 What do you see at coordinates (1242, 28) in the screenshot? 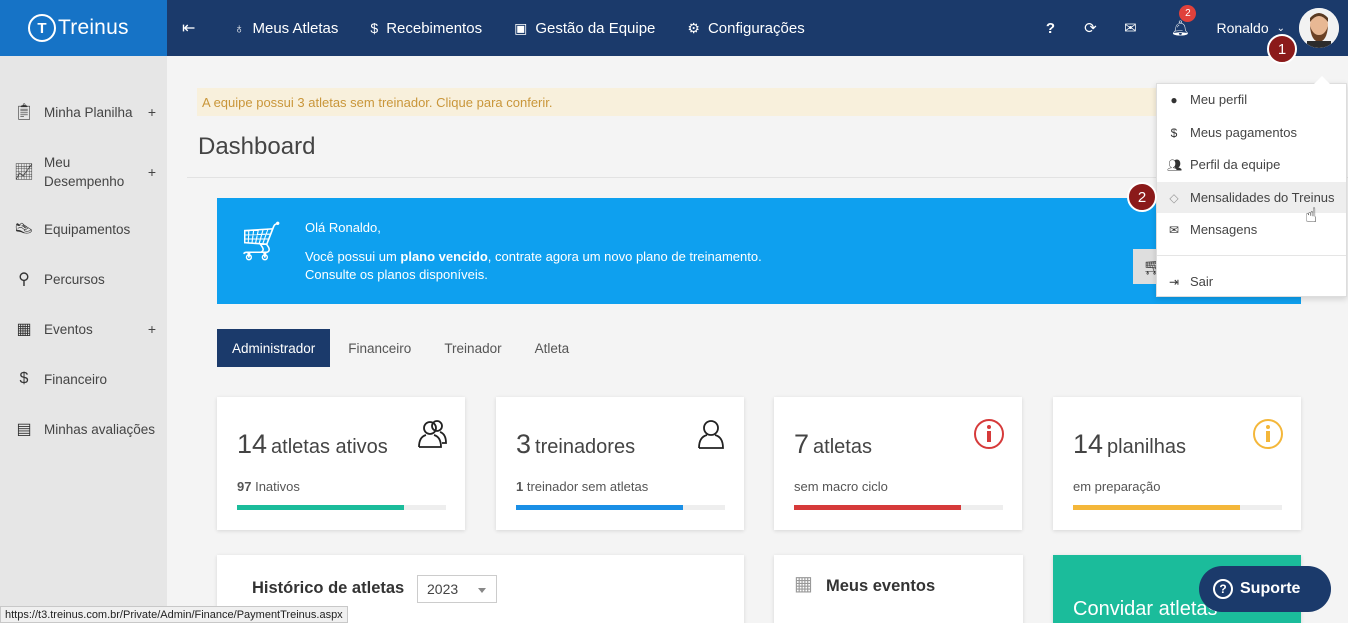
I see `user-menu-toggle: Ronaldo` at bounding box center [1242, 28].